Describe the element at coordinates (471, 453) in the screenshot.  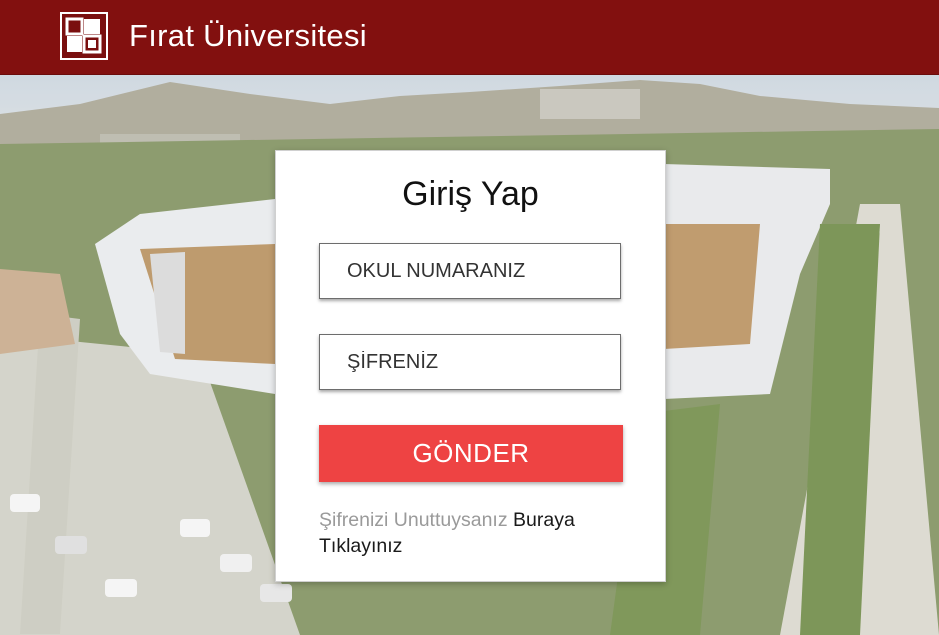
I see `submit-button: GÖNDER` at that location.